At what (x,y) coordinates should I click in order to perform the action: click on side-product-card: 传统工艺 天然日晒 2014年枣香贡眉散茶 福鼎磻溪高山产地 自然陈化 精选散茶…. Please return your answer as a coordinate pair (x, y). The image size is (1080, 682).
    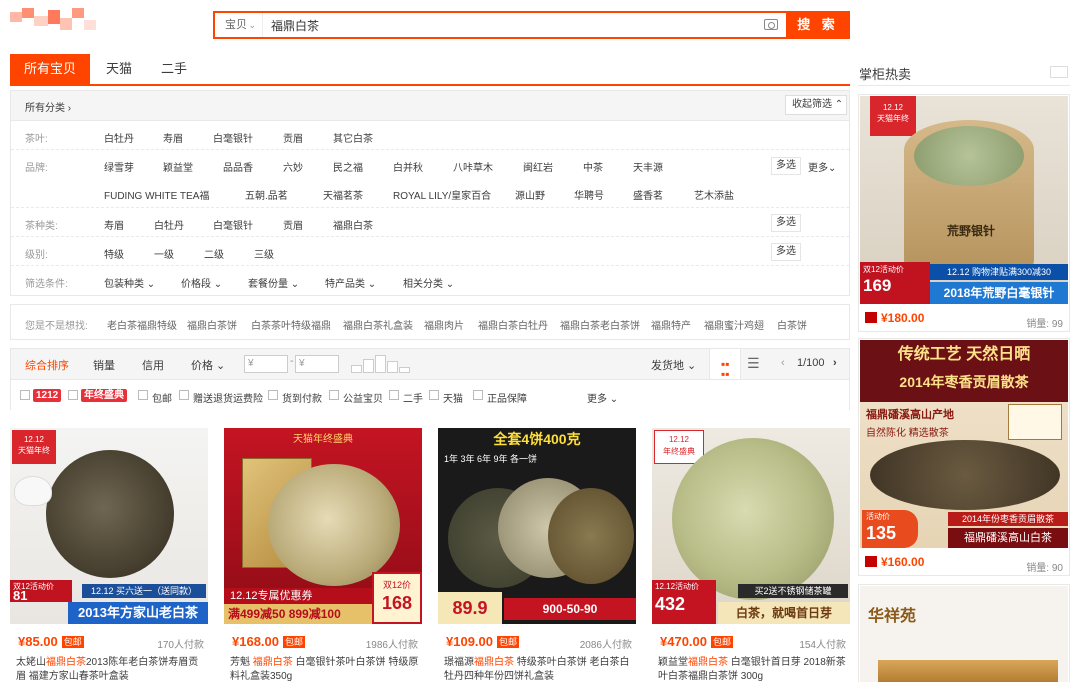
    Looking at the image, I should click on (964, 457).